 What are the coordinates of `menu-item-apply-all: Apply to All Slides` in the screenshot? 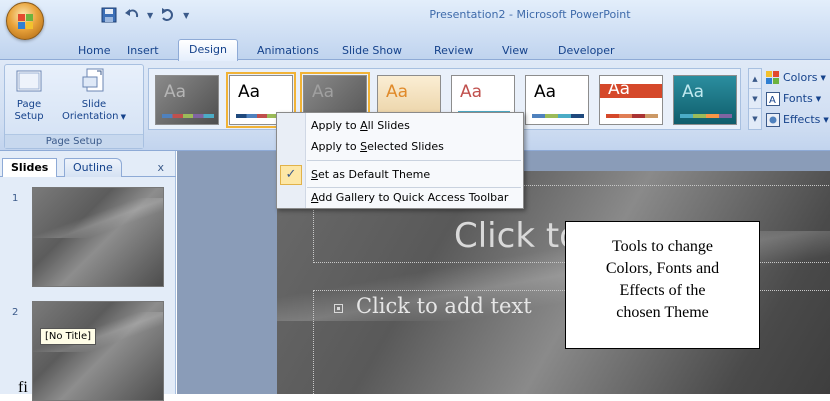 It's located at (360, 126).